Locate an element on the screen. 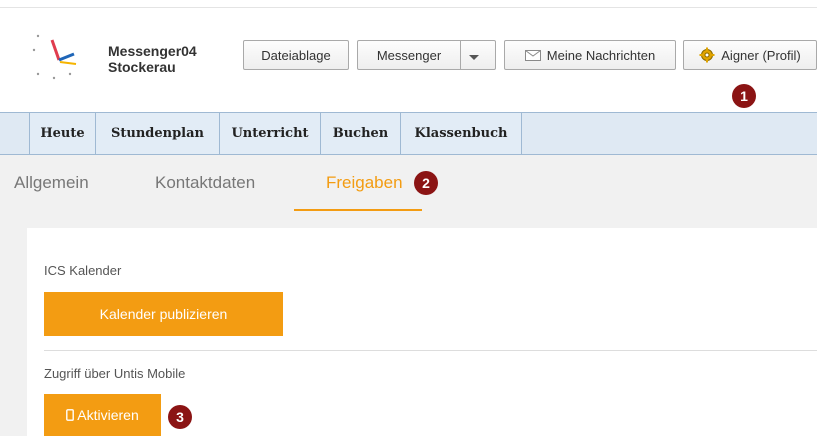 The width and height of the screenshot is (817, 436). messenger-button: Messenger is located at coordinates (409, 55).